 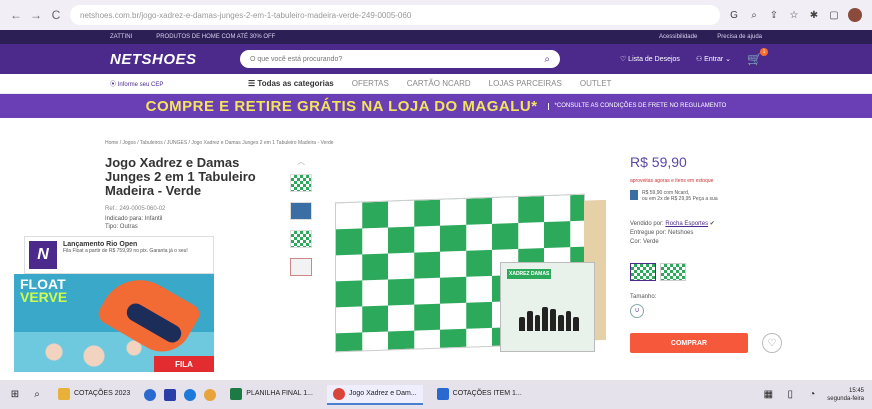 I want to click on card-icon, so click(x=634, y=195).